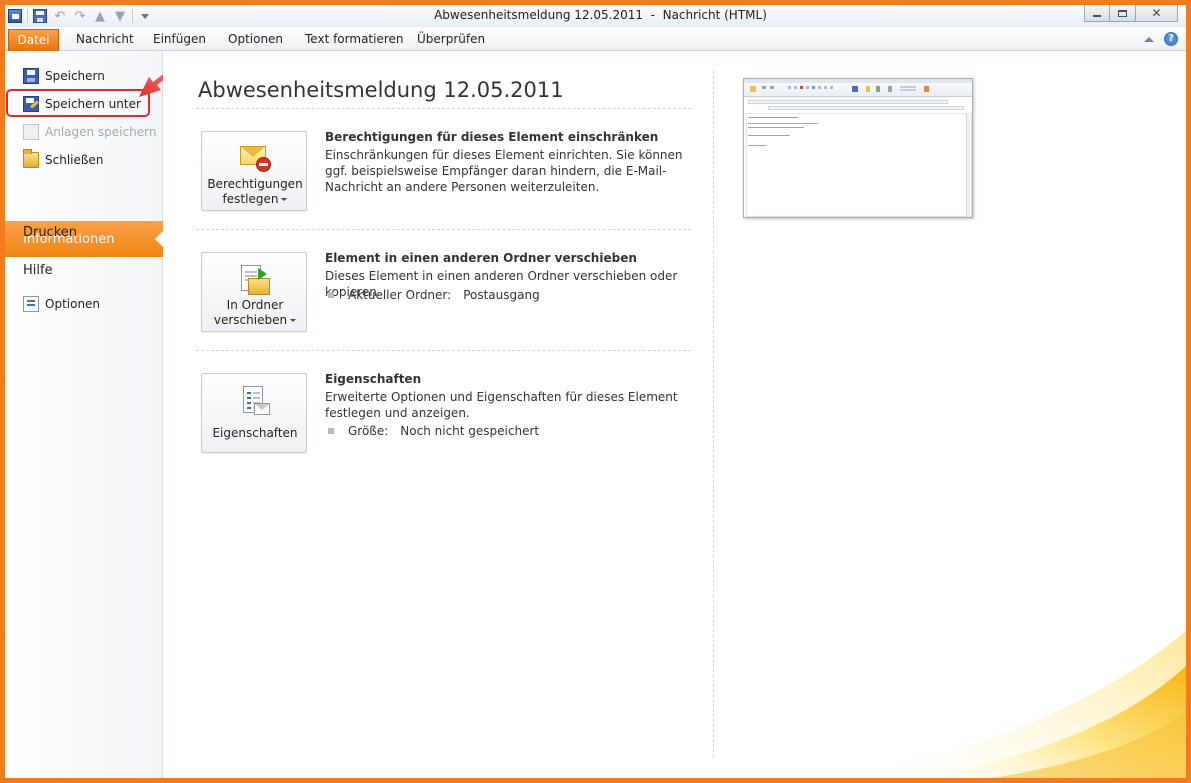  I want to click on sidebar-item-drucken: Drucken, so click(50, 232).